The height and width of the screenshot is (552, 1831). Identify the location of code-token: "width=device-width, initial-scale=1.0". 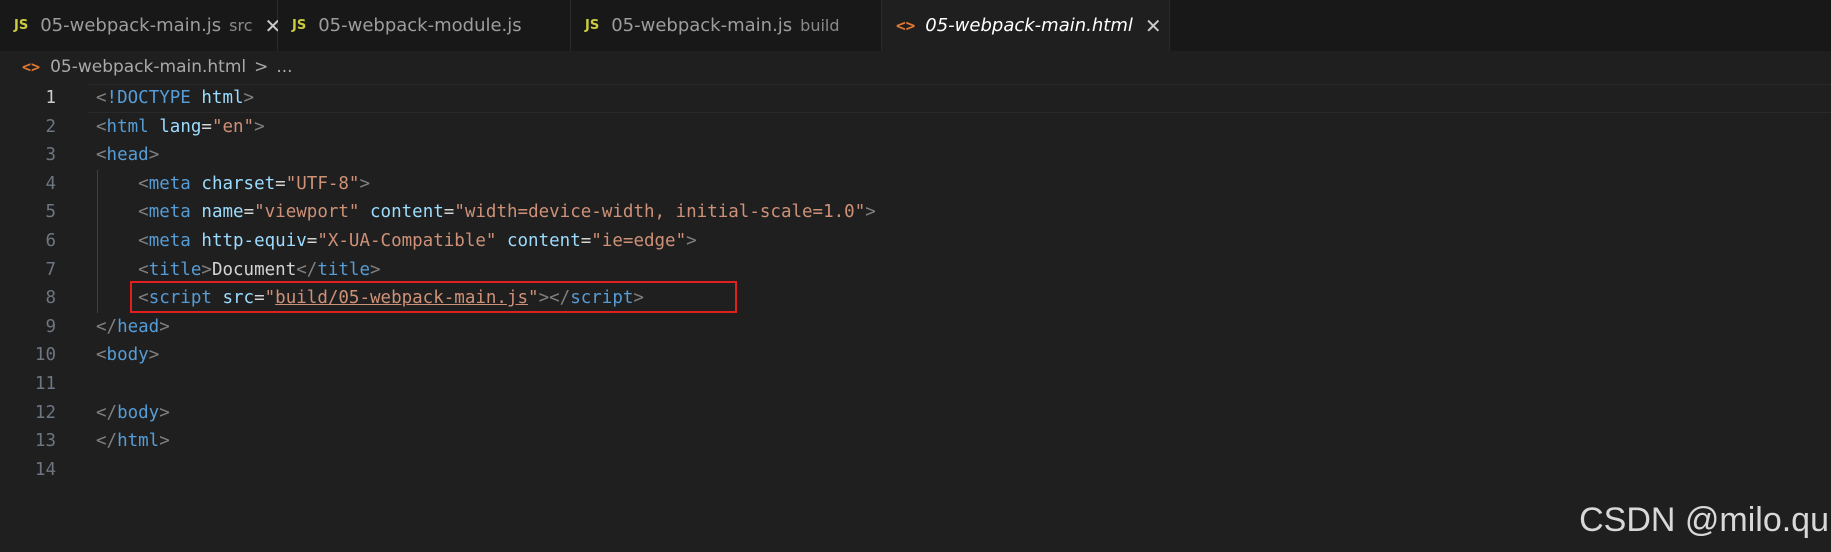
(660, 212).